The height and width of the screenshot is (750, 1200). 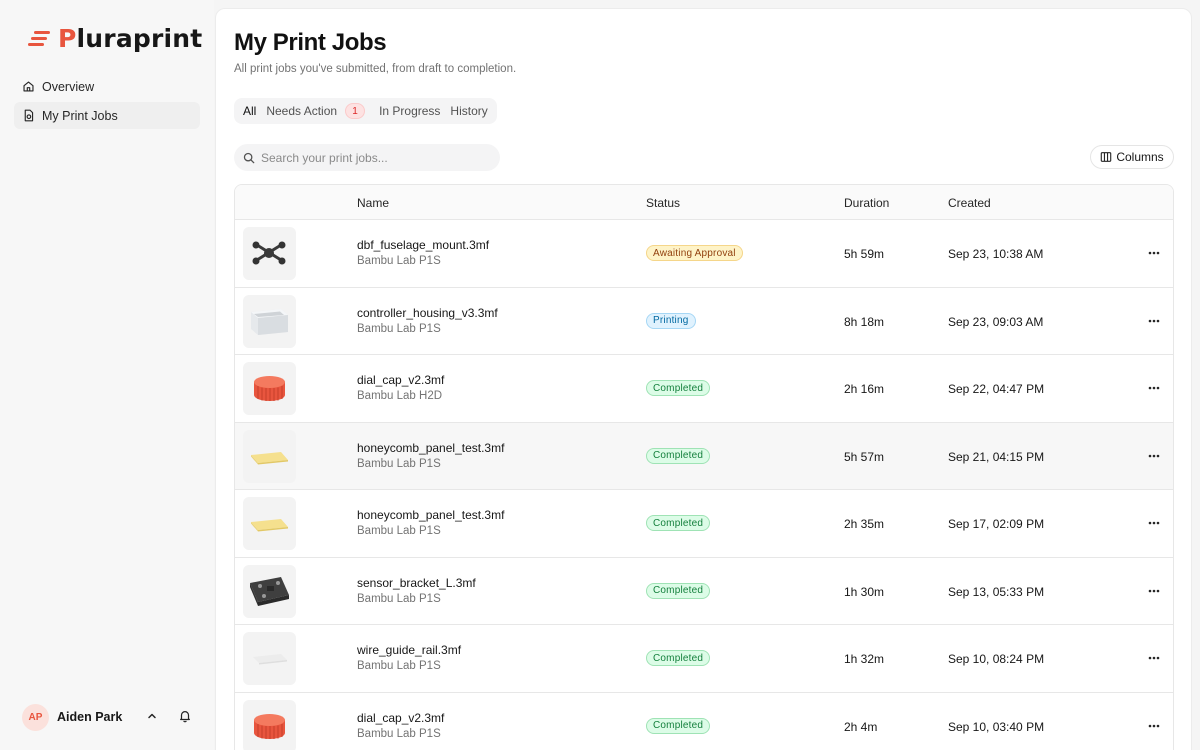 What do you see at coordinates (1132, 157) in the screenshot?
I see `columns-button: Columns` at bounding box center [1132, 157].